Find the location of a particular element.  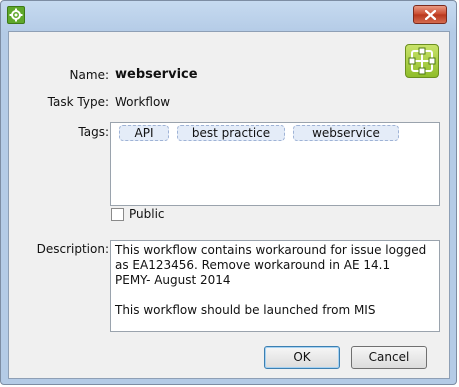

task-type-label: Task Type: is located at coordinates (78, 102).